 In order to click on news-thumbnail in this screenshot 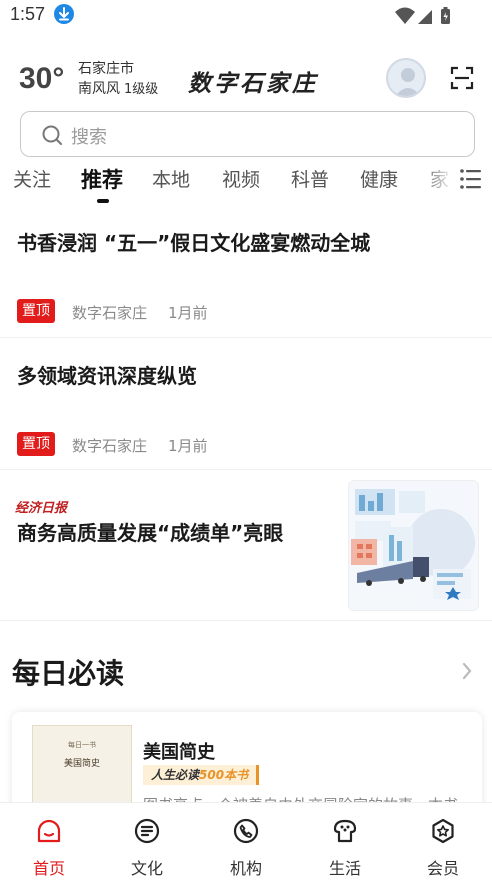, I will do `click(413, 545)`.